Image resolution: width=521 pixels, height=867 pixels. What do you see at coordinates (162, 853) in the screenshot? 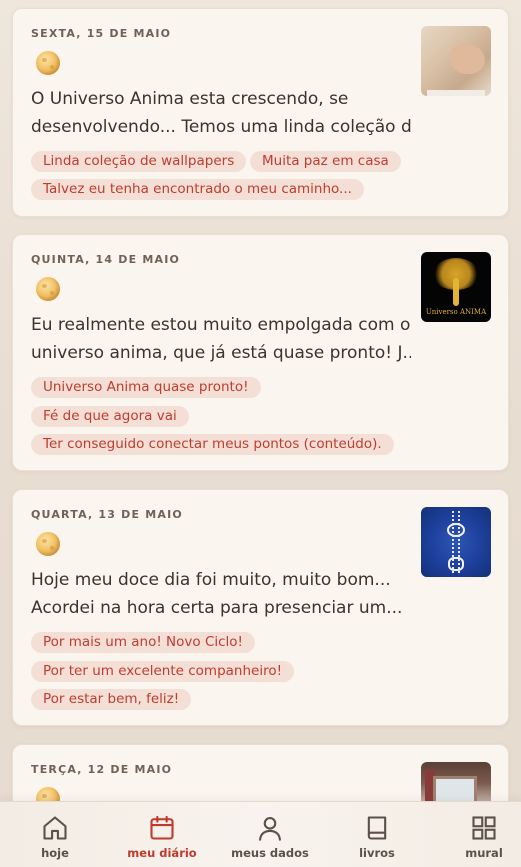
I see `nav-label: meu diário` at bounding box center [162, 853].